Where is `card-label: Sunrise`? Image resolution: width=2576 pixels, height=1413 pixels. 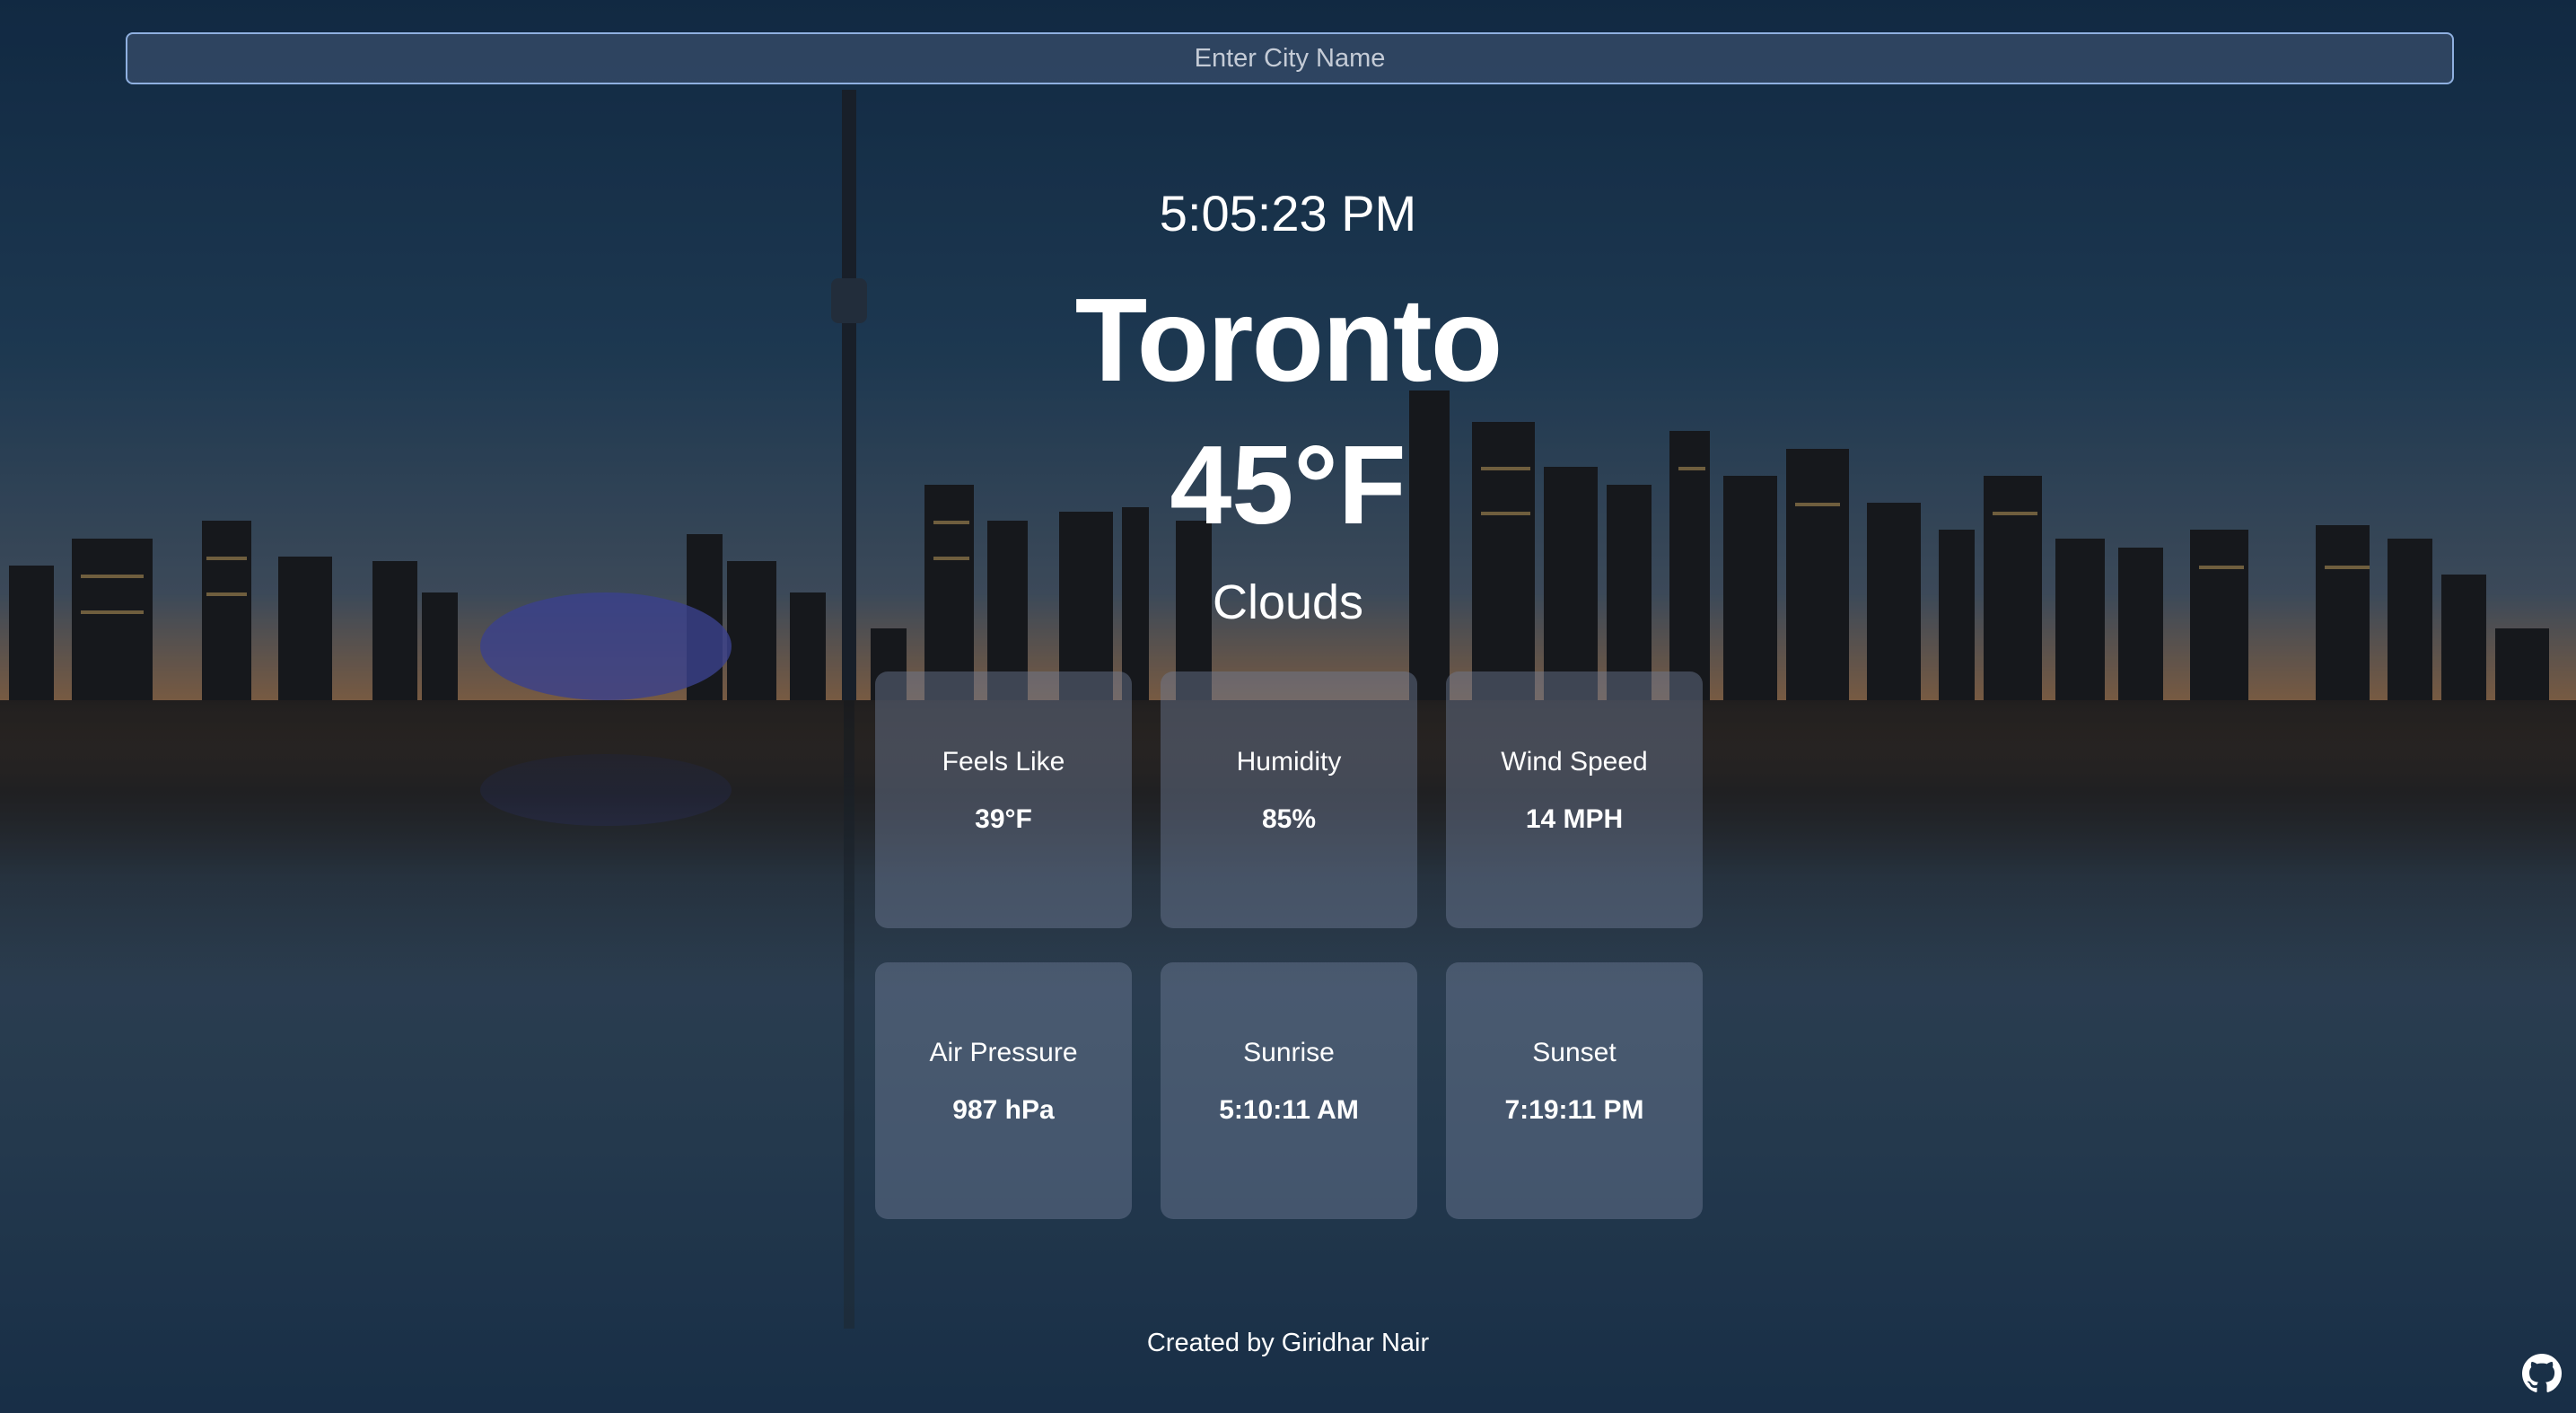
card-label: Sunrise is located at coordinates (1289, 1052).